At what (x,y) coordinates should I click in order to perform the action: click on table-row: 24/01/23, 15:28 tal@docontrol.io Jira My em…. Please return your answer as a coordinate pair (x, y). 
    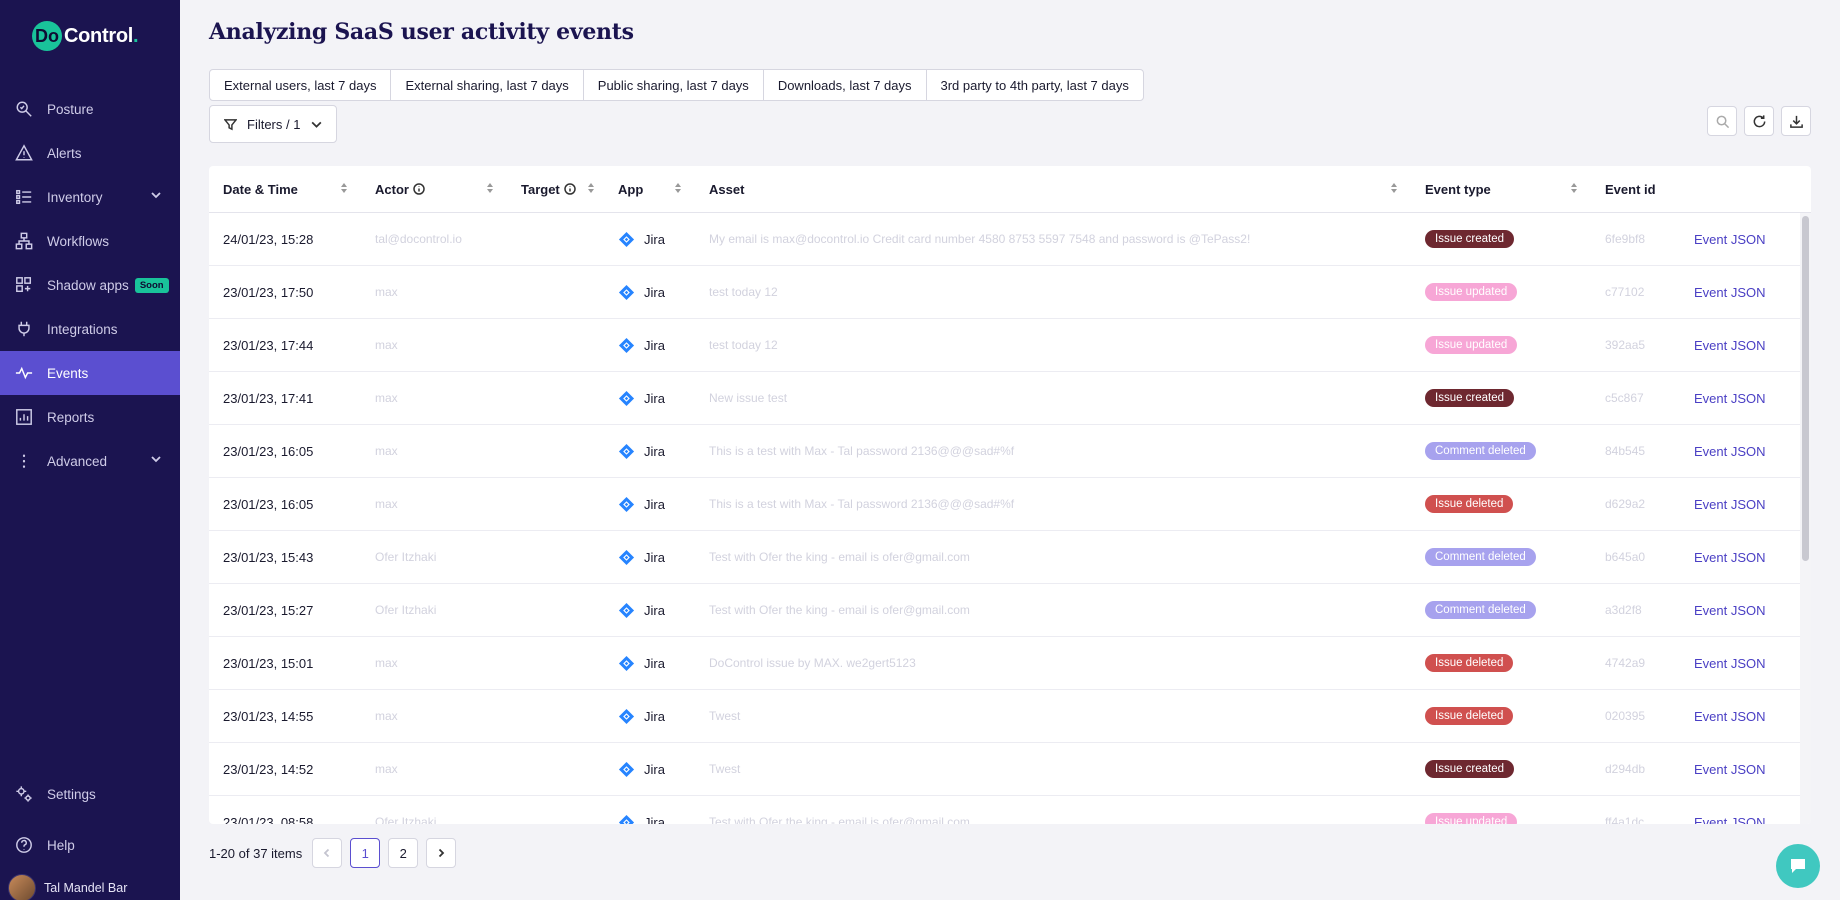
    Looking at the image, I should click on (1010, 239).